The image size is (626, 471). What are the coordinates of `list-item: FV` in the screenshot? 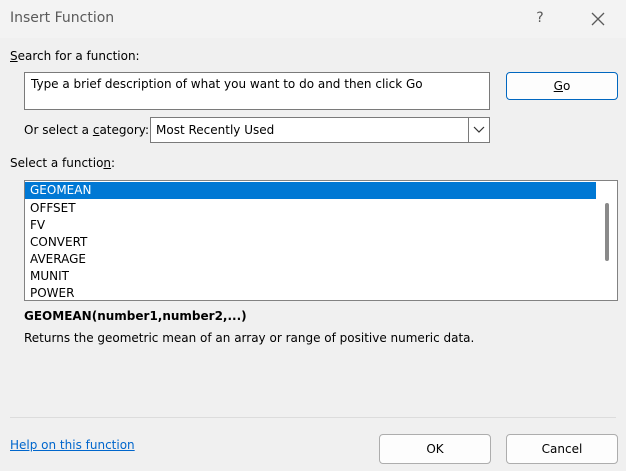 It's located at (310, 225).